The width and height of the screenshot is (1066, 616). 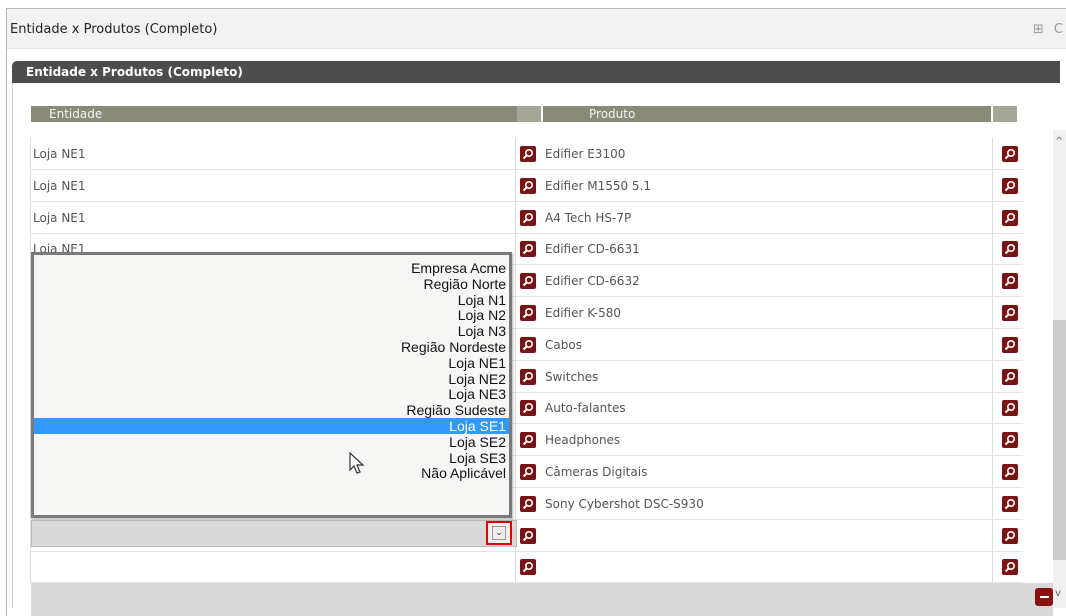 What do you see at coordinates (755, 249) in the screenshot?
I see `produto-cell: Edifier CD-6631` at bounding box center [755, 249].